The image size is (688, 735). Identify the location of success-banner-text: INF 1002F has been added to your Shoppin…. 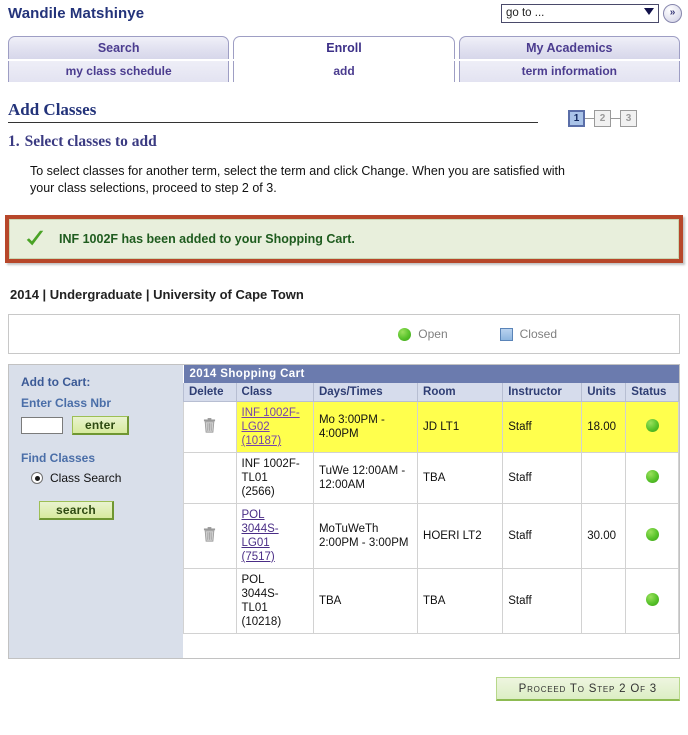
(207, 239).